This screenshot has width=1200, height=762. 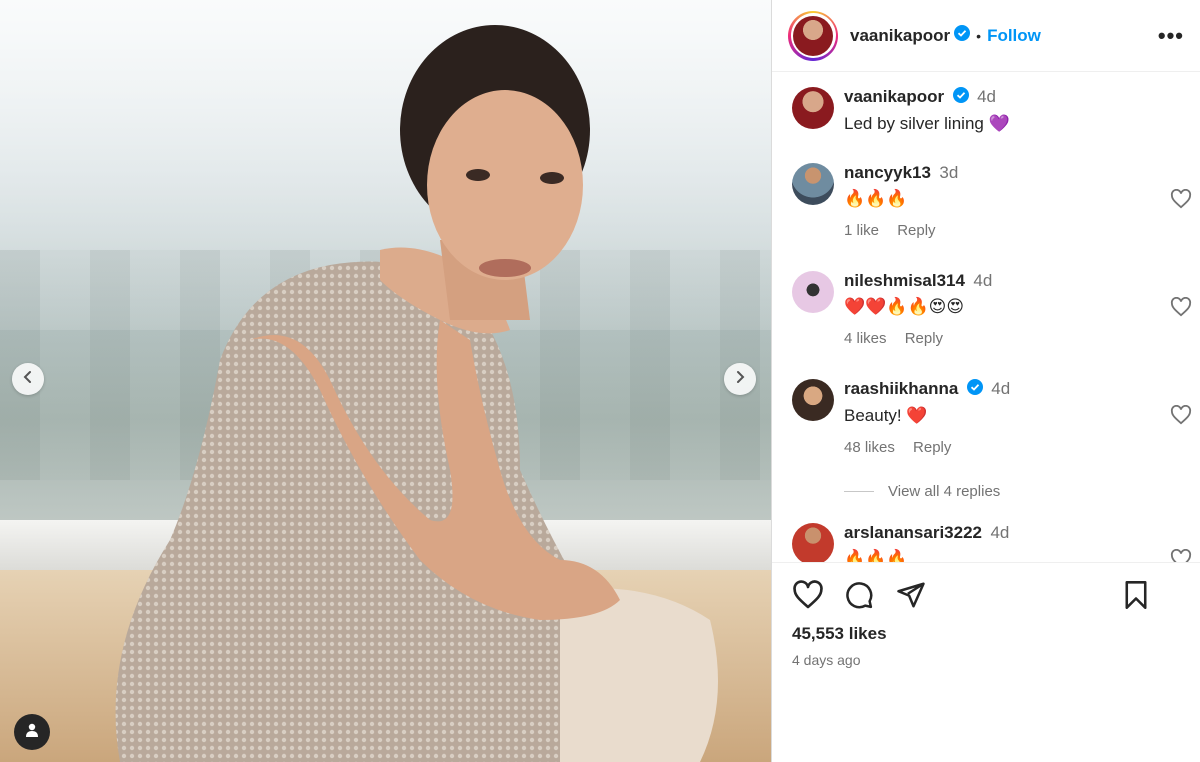 I want to click on post-header: vaanikapoor • Follow •••, so click(x=986, y=36).